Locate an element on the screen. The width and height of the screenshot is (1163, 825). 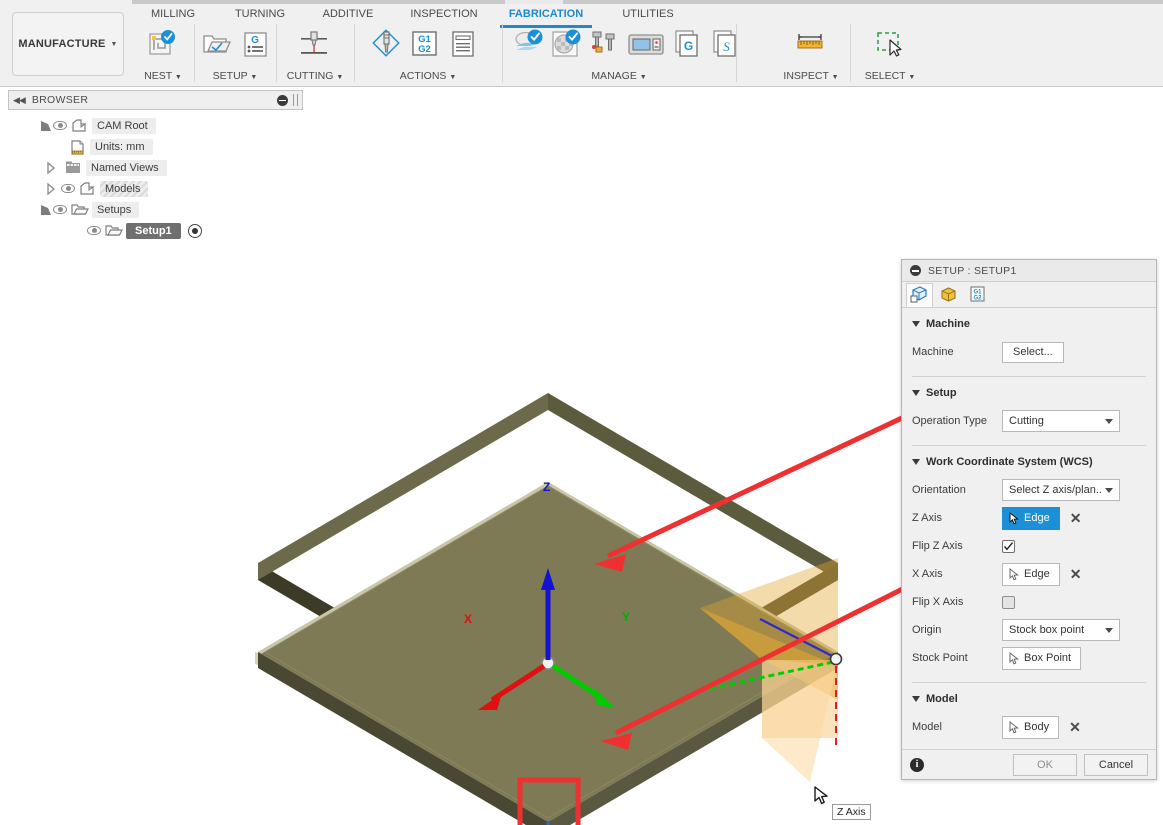
tree-item-named-views: Named Views is located at coordinates (155, 167).